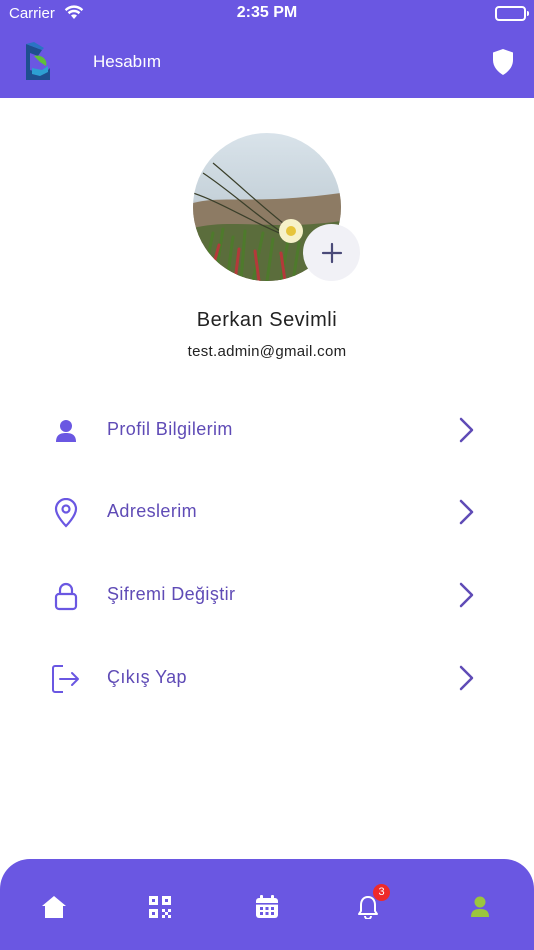 The width and height of the screenshot is (534, 950). I want to click on location-pin-icon, so click(66, 513).